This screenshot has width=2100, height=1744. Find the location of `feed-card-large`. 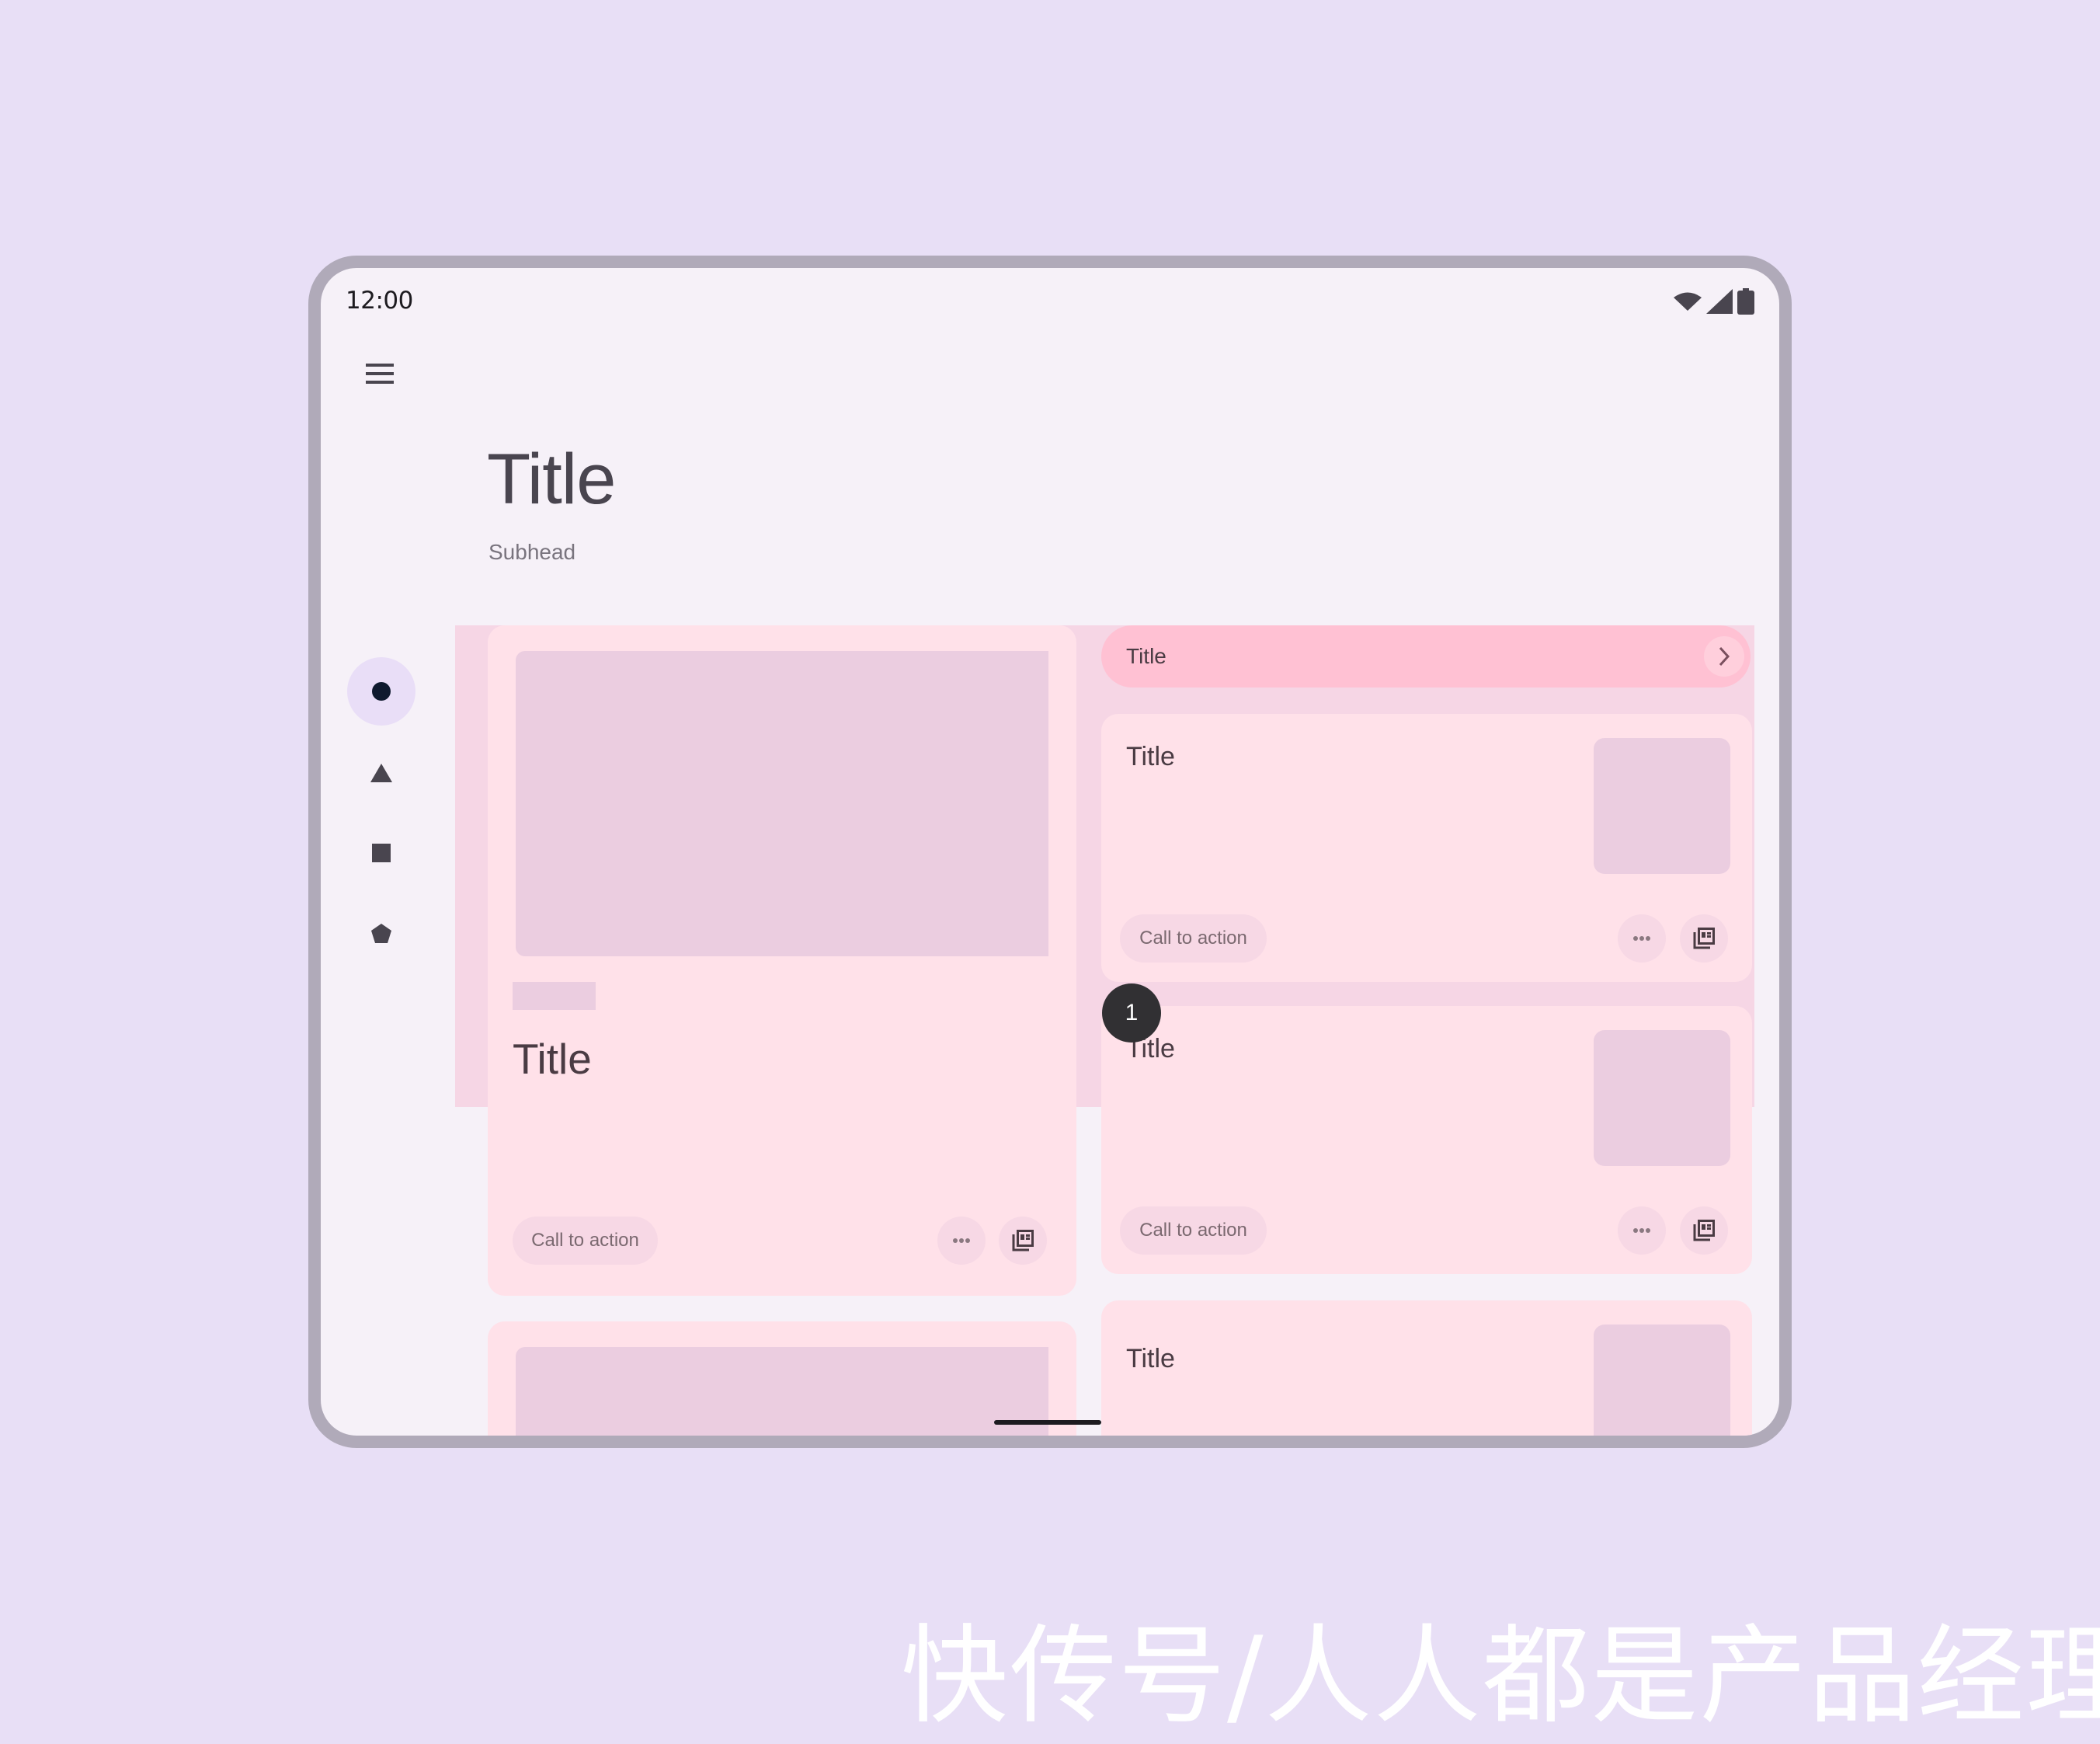

feed-card-large is located at coordinates (782, 1379).